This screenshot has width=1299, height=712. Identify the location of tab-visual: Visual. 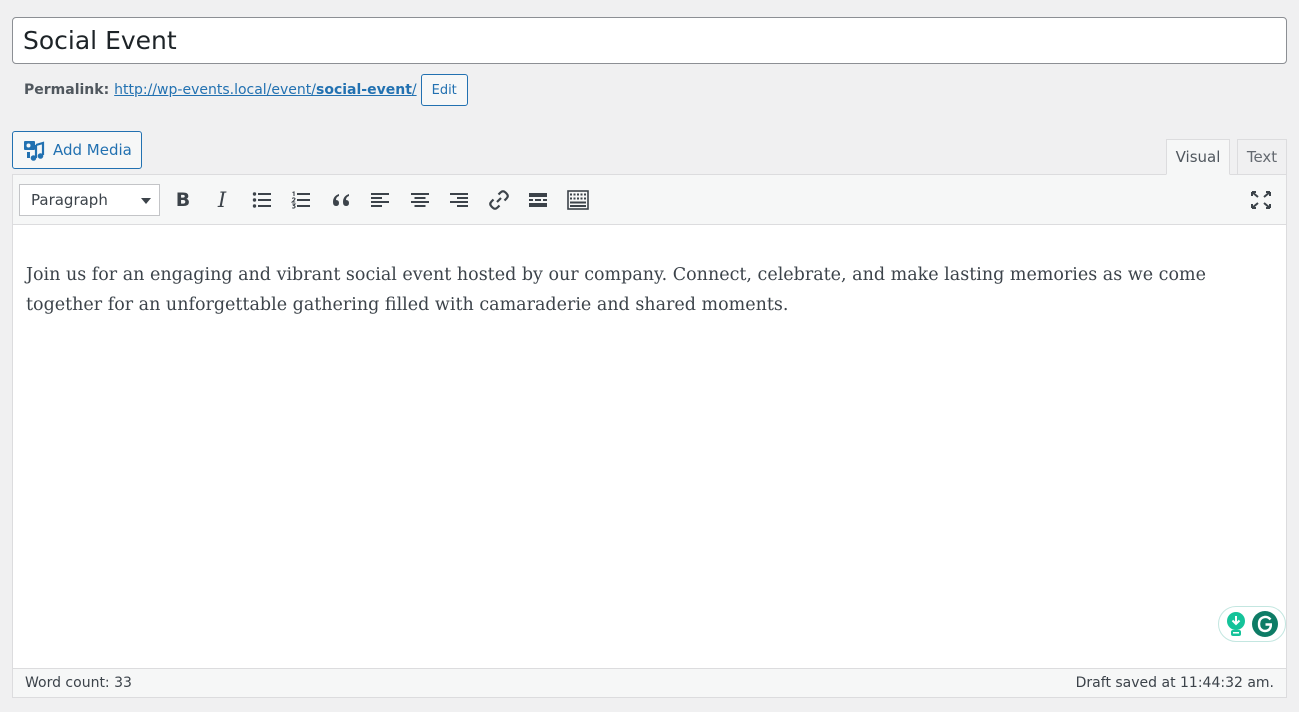
(1198, 157).